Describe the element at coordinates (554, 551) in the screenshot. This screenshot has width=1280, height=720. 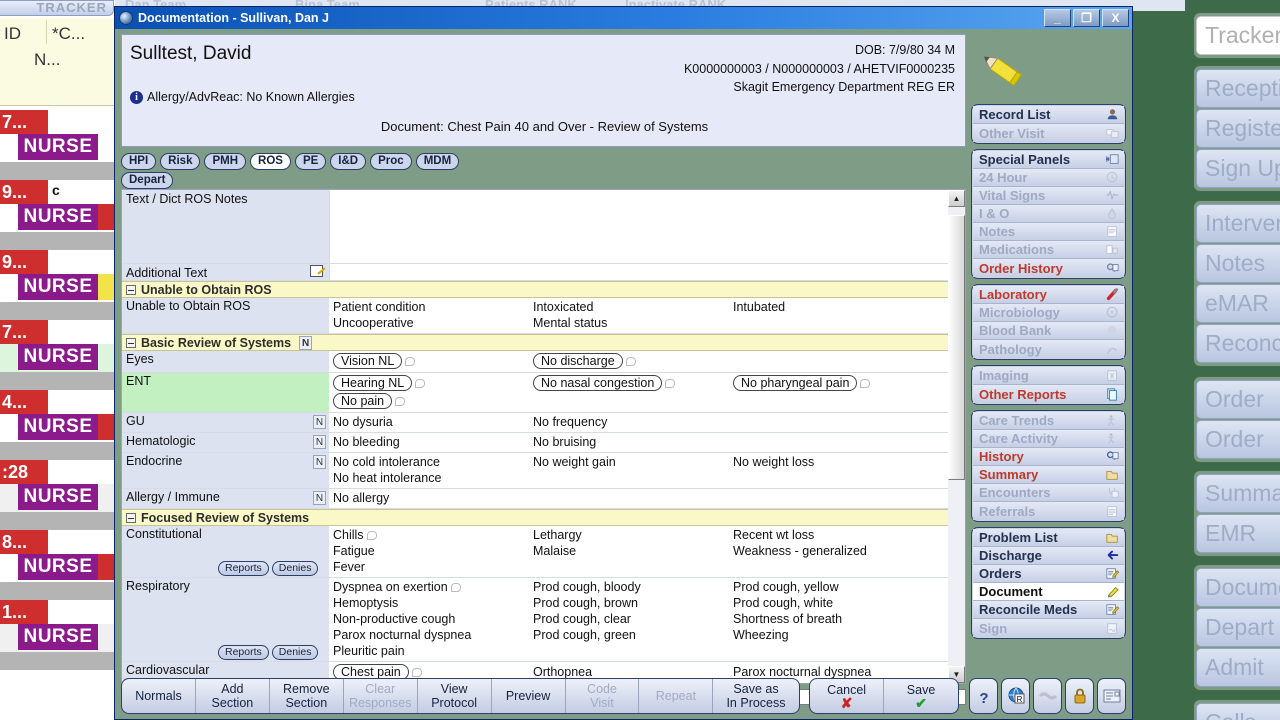
I see `ros-option-label: Malaise` at that location.